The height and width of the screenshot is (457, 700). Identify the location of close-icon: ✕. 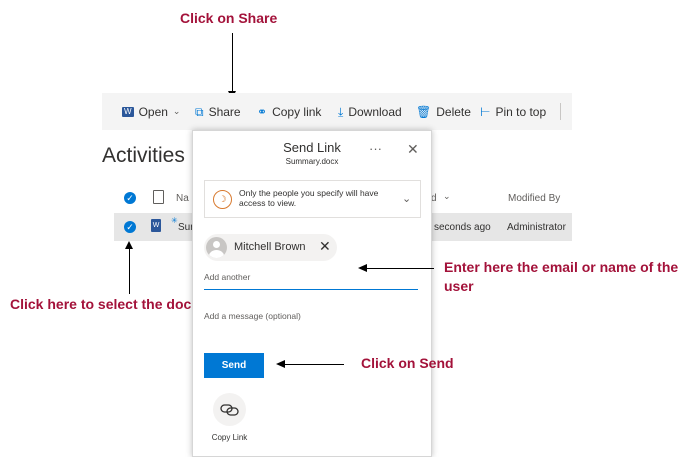
(413, 149).